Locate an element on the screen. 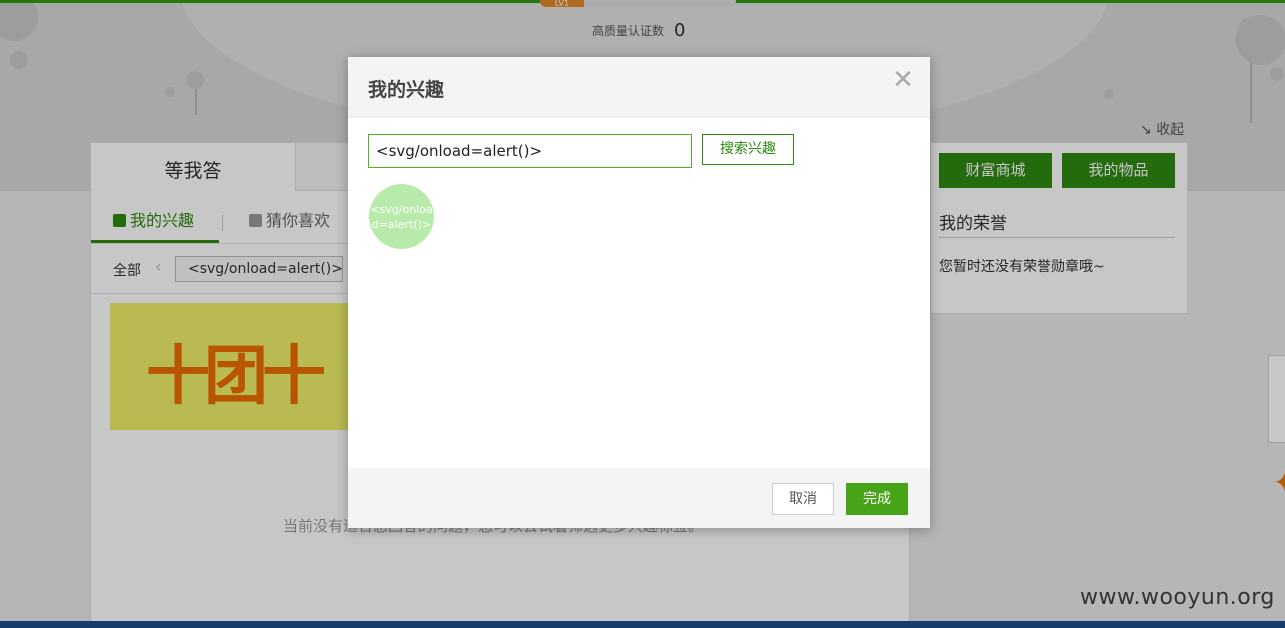 Image resolution: width=1285 pixels, height=628 pixels. modal-footer: 取消 完成 is located at coordinates (639, 498).